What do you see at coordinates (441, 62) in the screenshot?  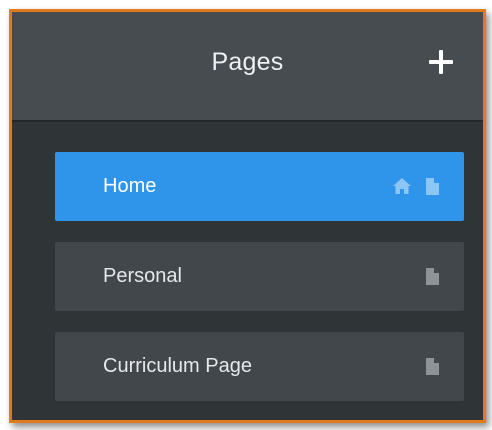 I see `add-page-button` at bounding box center [441, 62].